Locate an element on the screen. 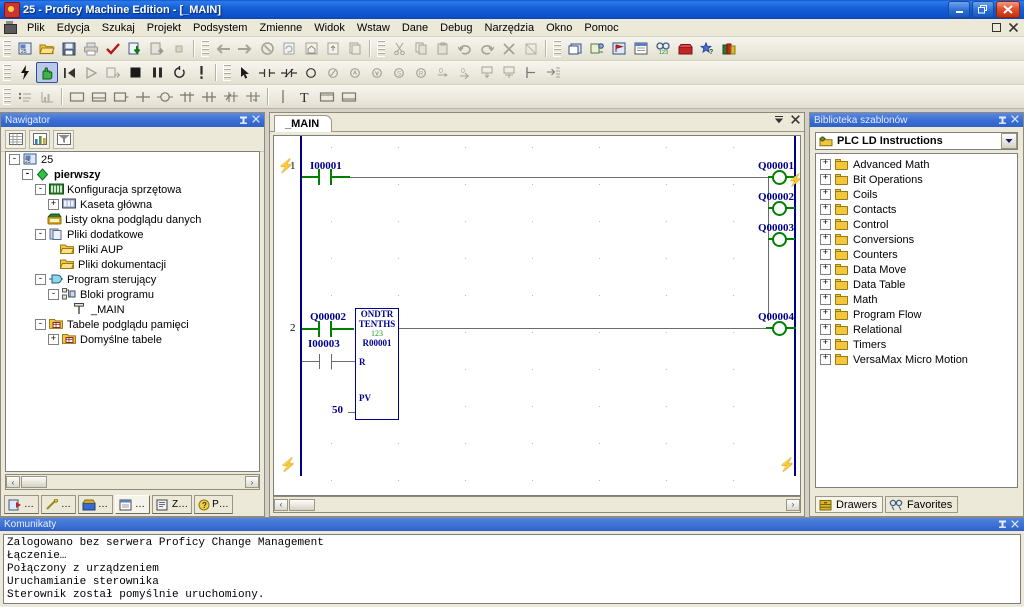 This screenshot has height=607, width=1024. undo-icon is located at coordinates (465, 48).